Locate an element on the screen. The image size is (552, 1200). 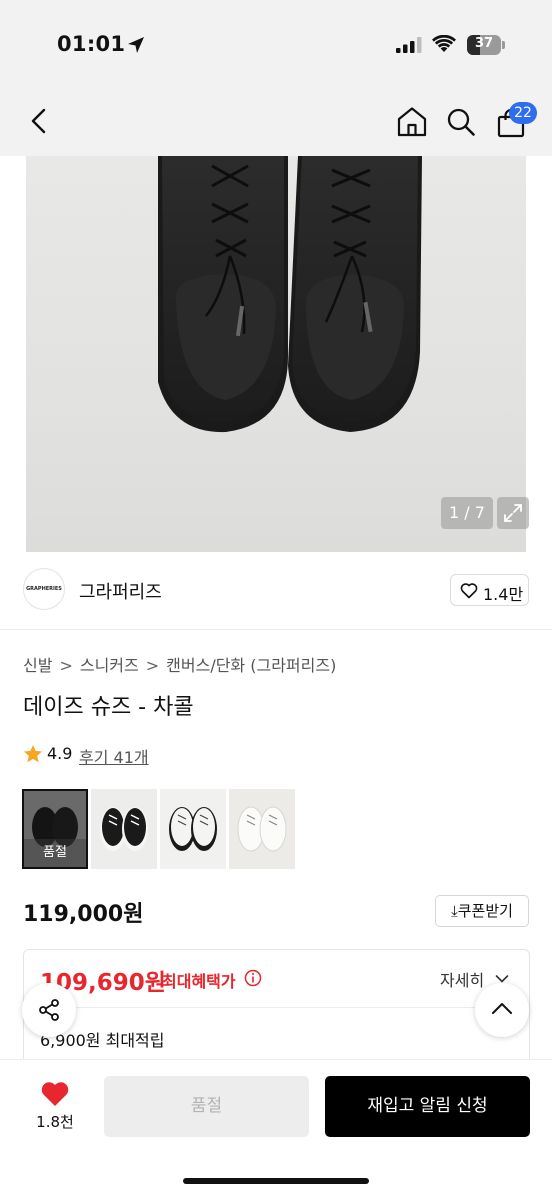
share-button is located at coordinates (49, 1010).